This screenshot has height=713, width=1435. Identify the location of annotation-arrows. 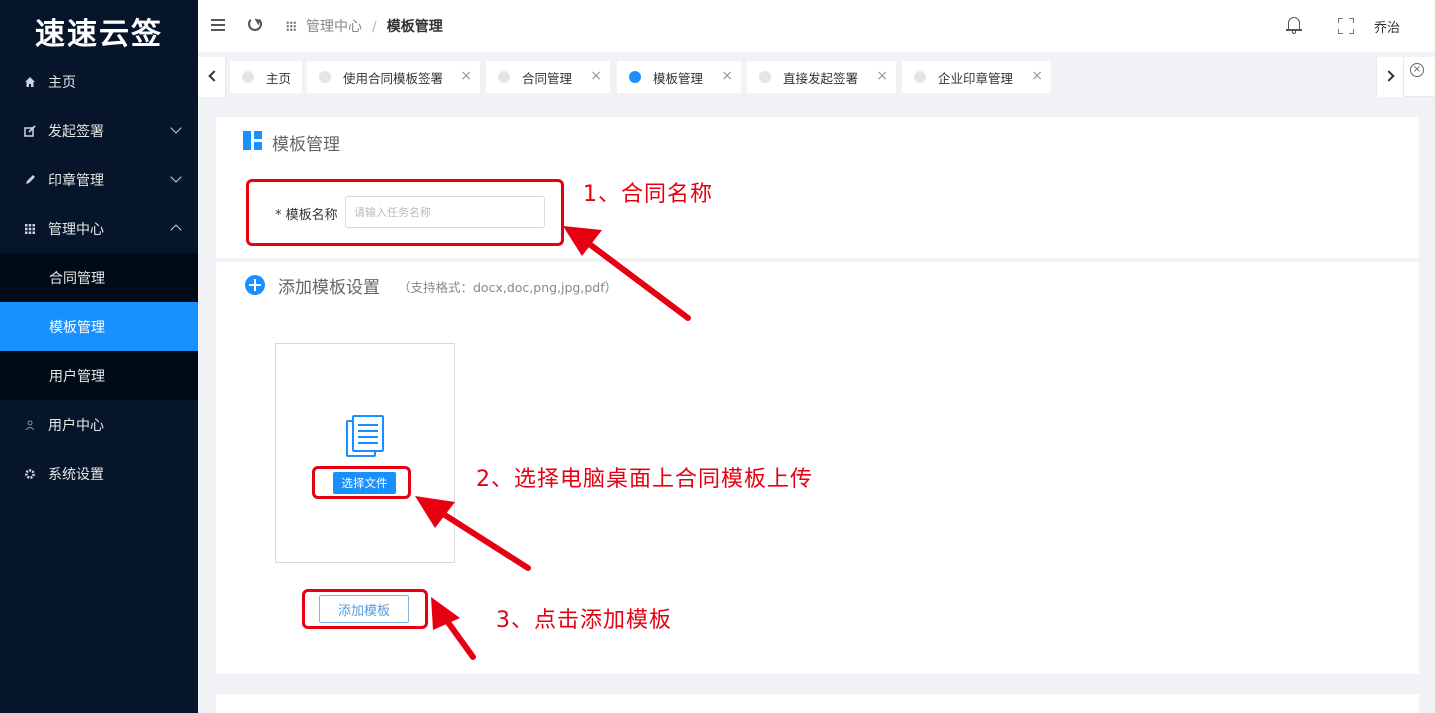
(553, 443).